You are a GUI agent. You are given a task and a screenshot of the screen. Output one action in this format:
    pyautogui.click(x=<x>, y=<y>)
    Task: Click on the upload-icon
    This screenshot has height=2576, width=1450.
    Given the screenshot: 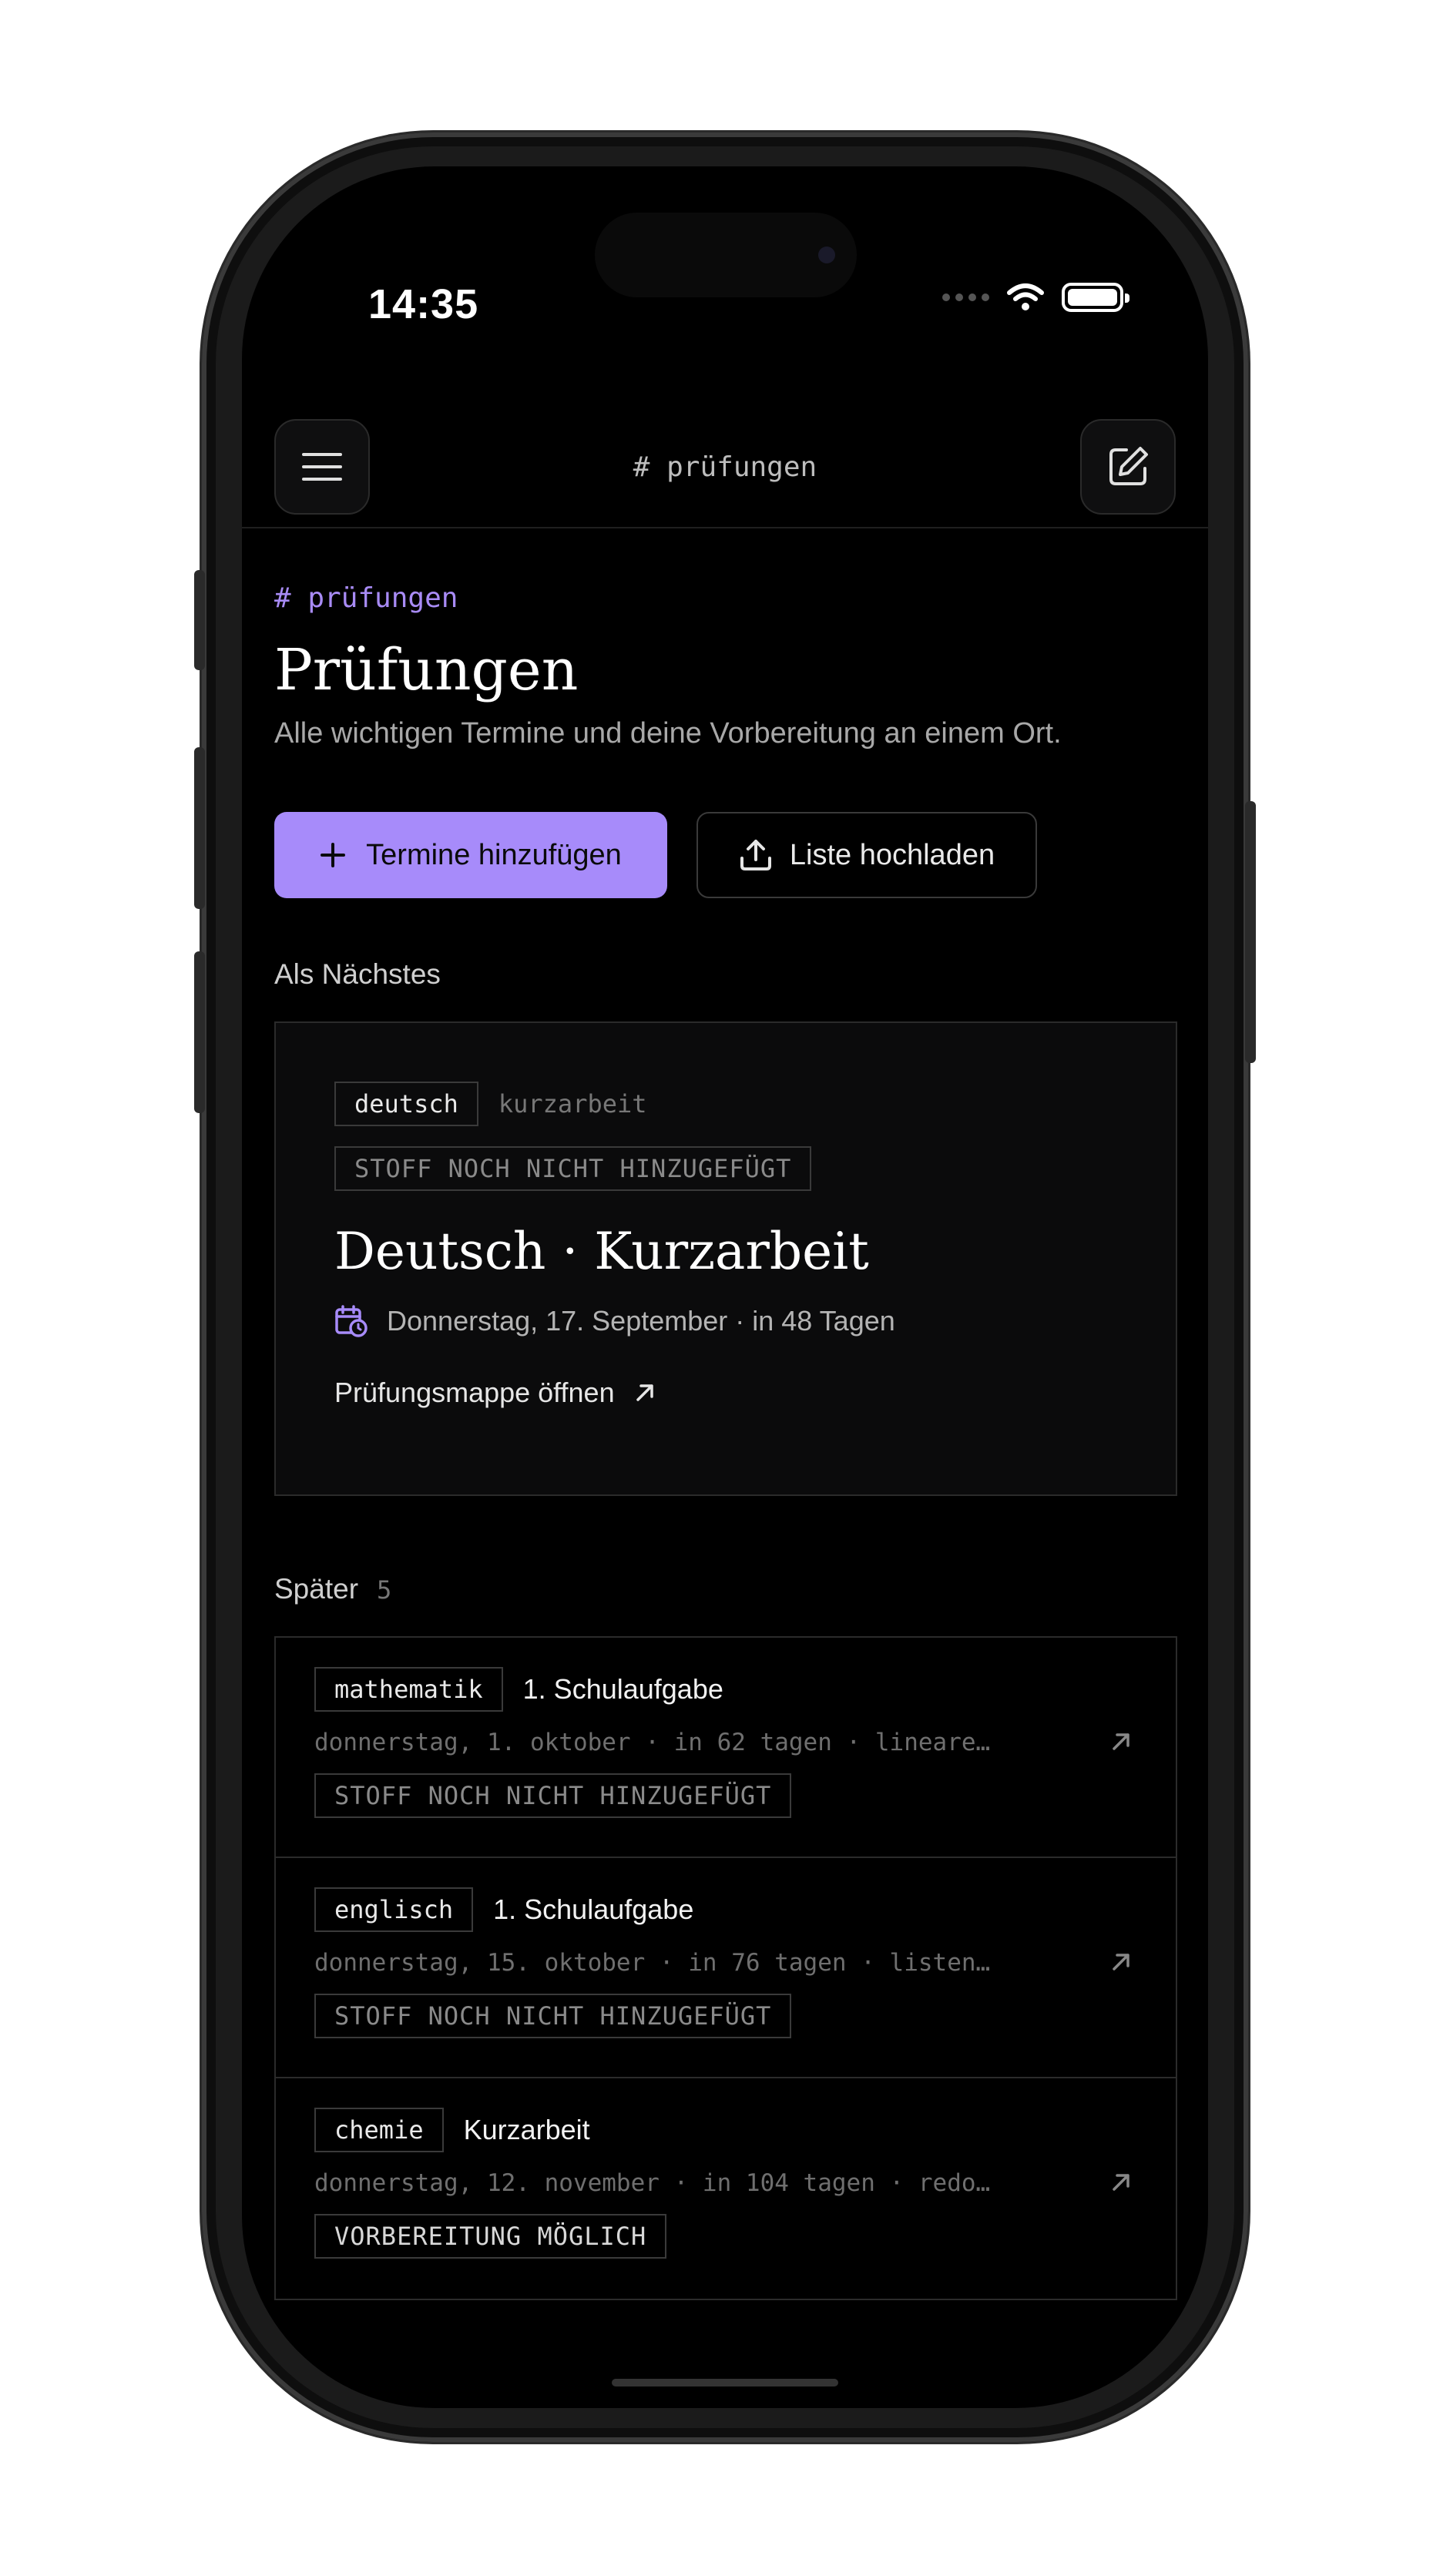 What is the action you would take?
    pyautogui.click(x=755, y=855)
    